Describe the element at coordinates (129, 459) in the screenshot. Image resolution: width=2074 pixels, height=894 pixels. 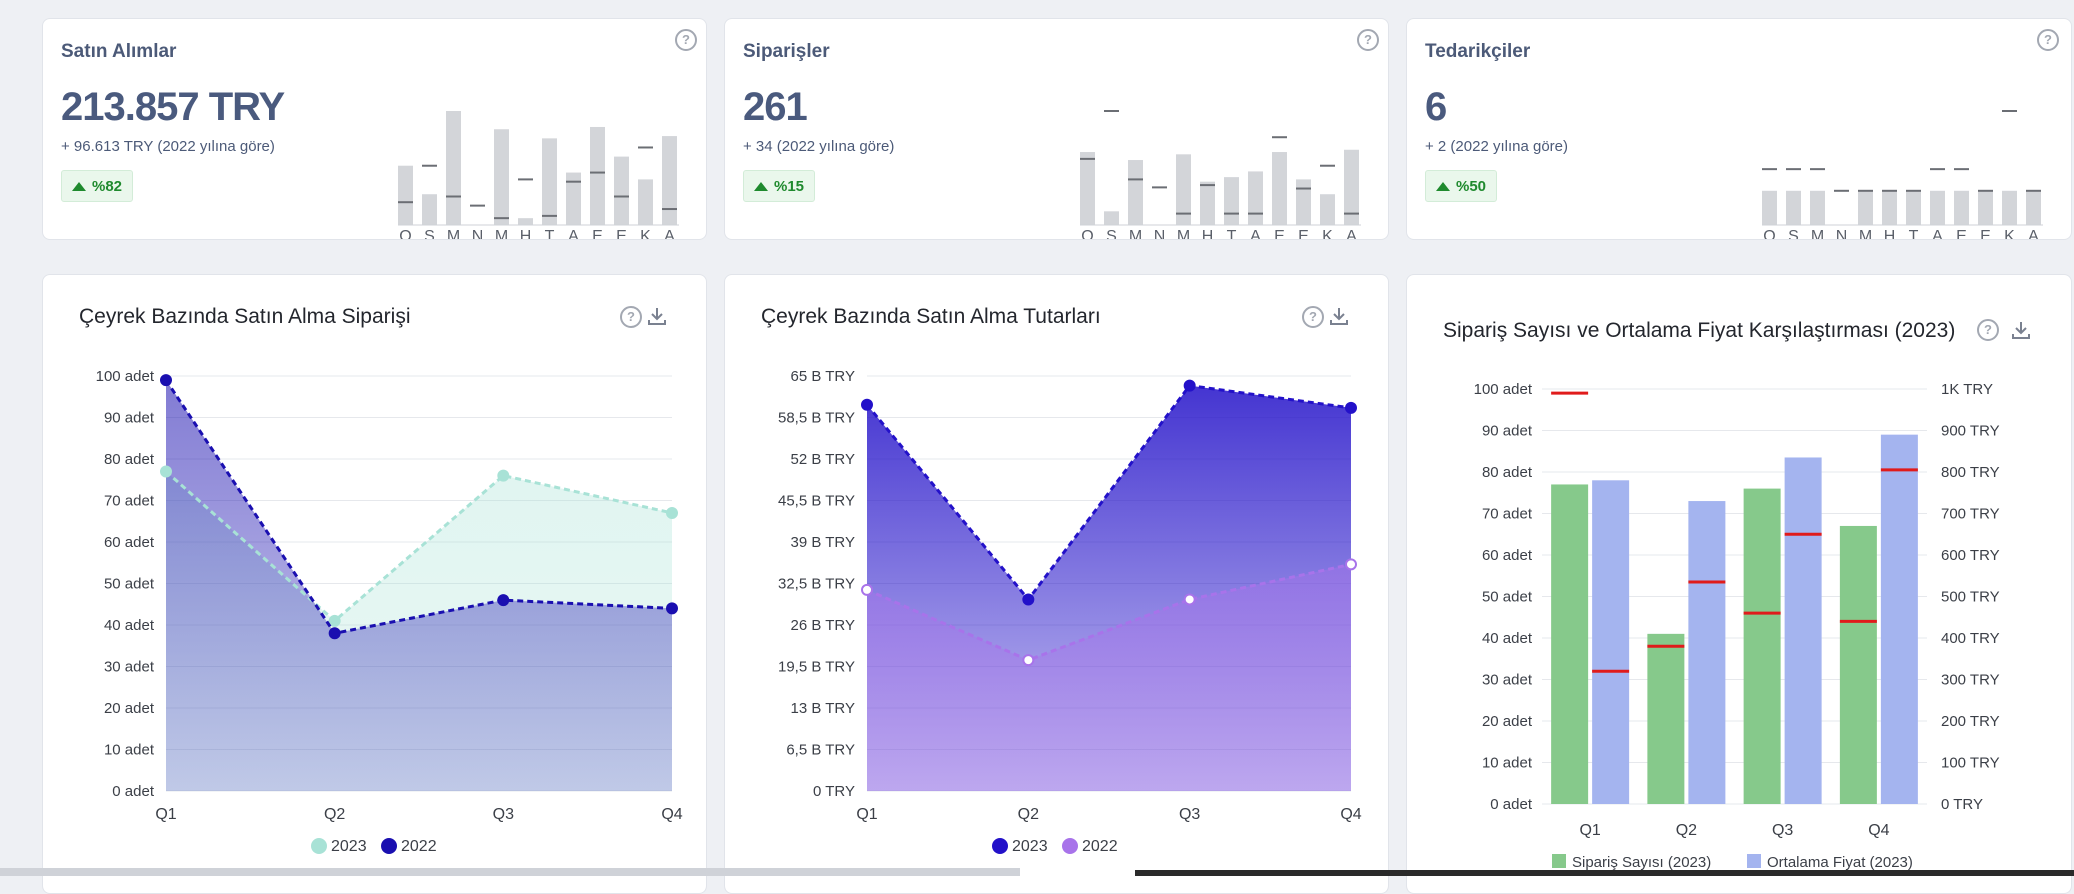
I see `y-tick-label: 80 adet` at that location.